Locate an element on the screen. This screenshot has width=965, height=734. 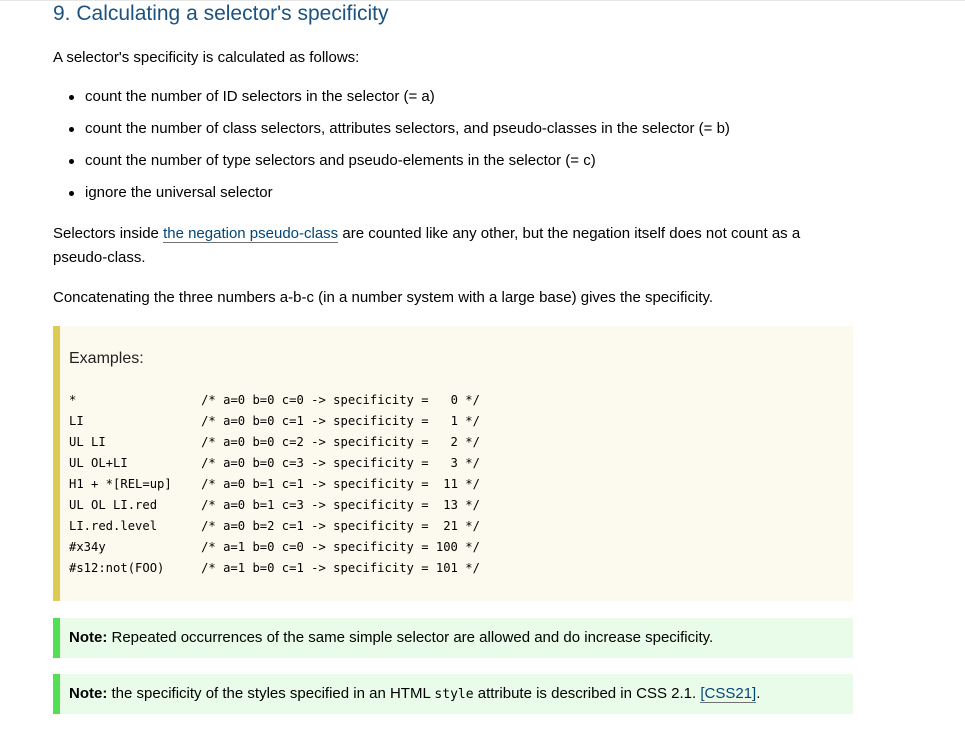
top-divider is located at coordinates (482, 0).